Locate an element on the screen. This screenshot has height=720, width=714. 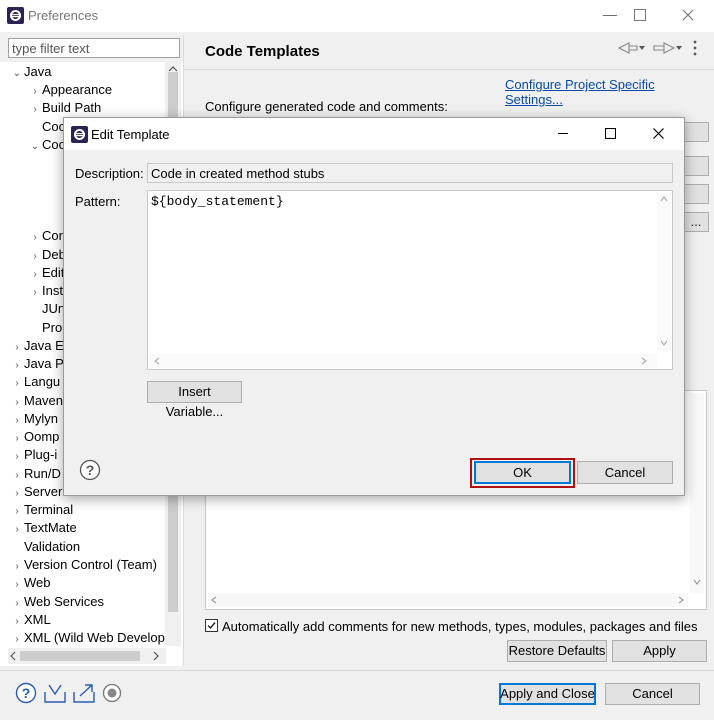
scroll-up-icon is located at coordinates (664, 199).